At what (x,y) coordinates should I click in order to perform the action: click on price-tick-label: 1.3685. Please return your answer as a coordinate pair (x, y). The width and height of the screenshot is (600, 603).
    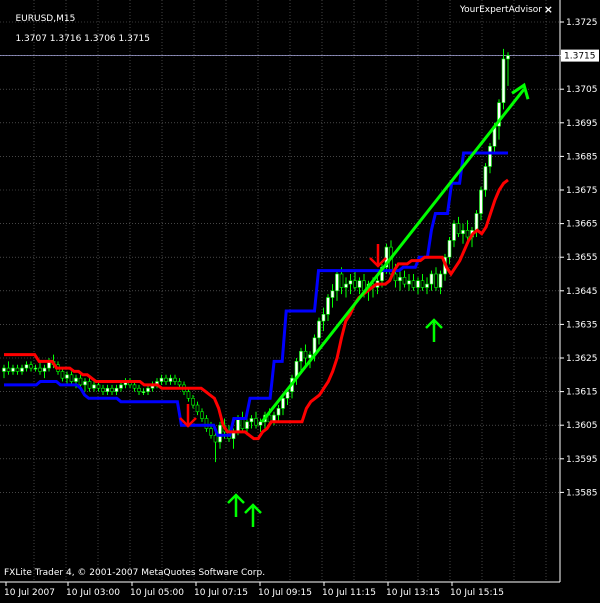
    Looking at the image, I should click on (582, 157).